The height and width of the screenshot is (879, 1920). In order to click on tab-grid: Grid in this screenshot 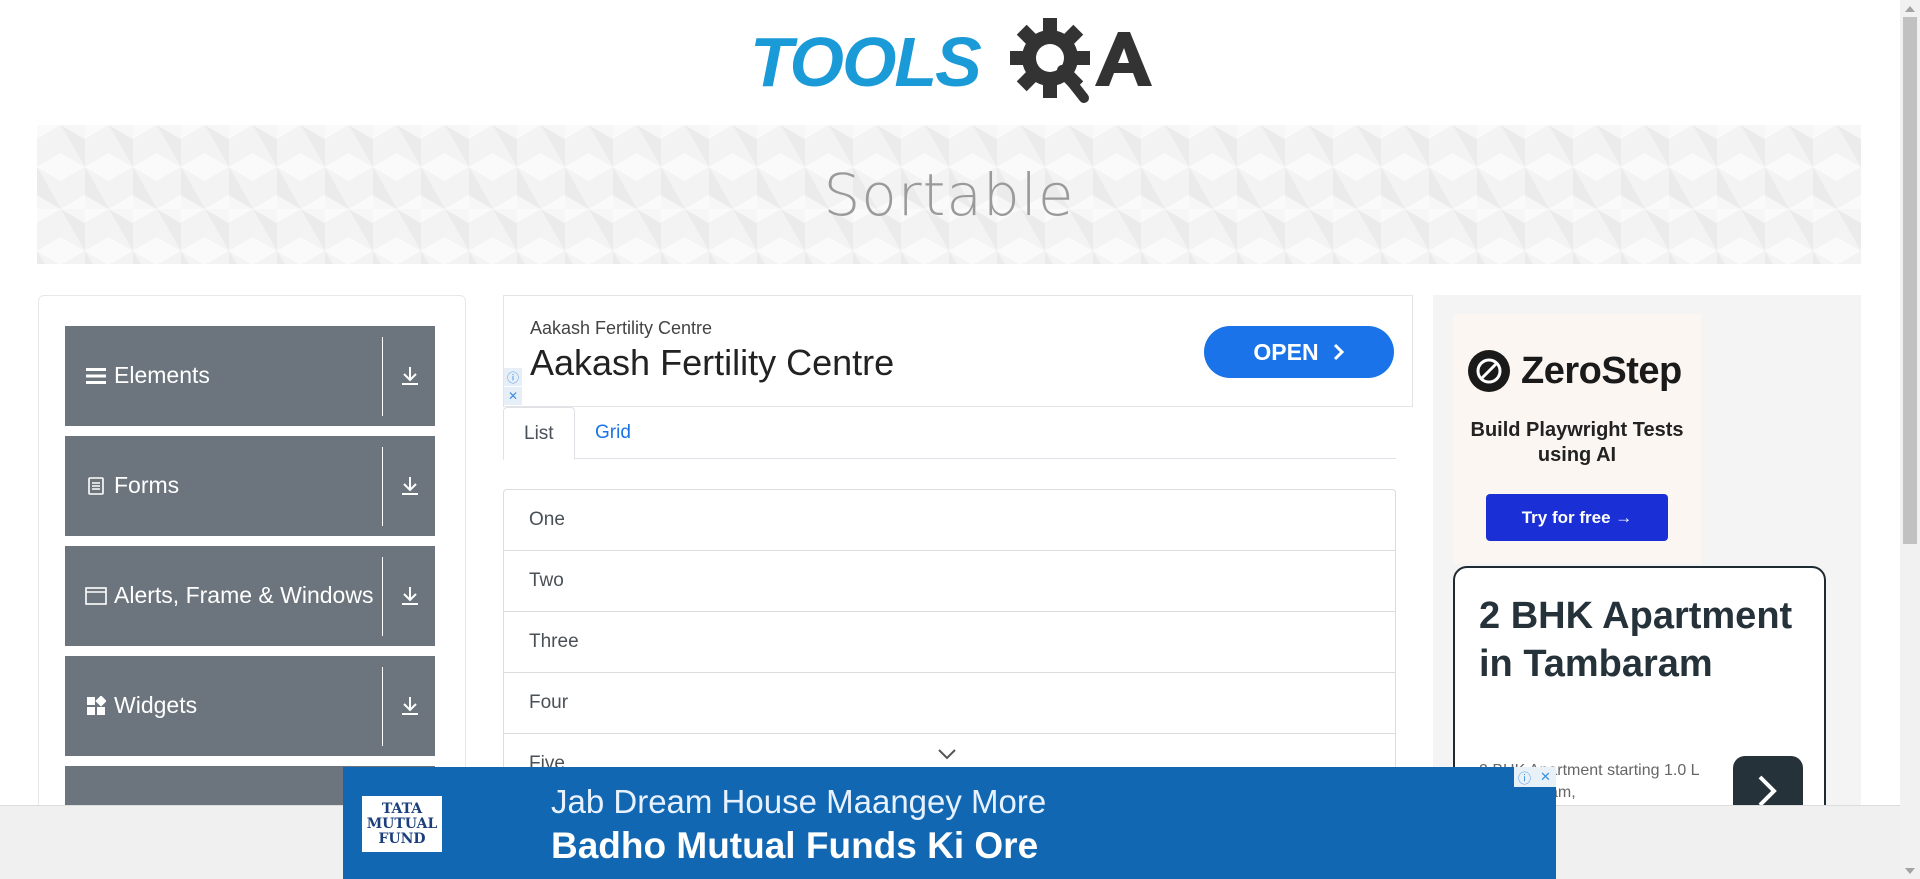, I will do `click(613, 433)`.